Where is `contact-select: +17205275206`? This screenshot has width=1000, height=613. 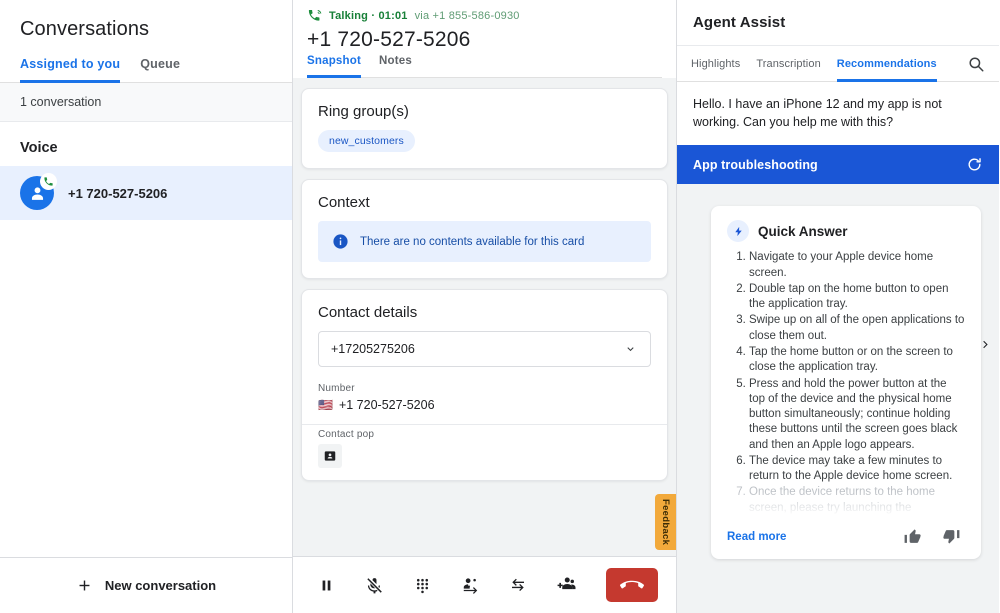 contact-select: +17205275206 is located at coordinates (484, 349).